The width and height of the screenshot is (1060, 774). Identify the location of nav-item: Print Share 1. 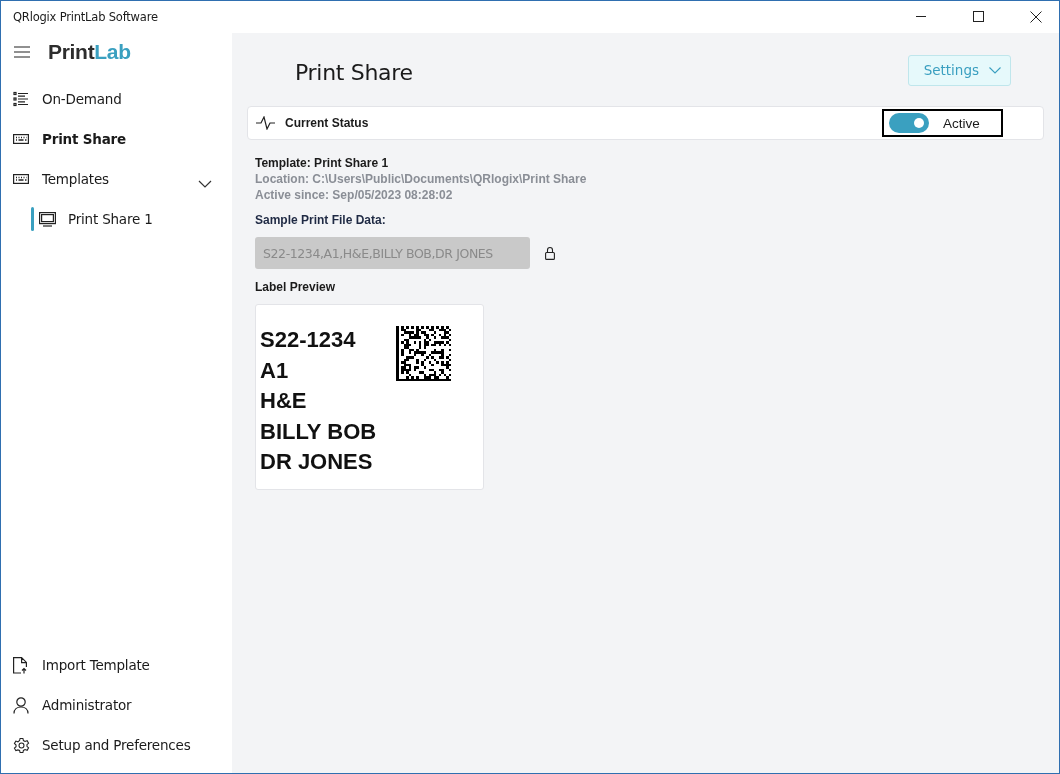
(116, 219).